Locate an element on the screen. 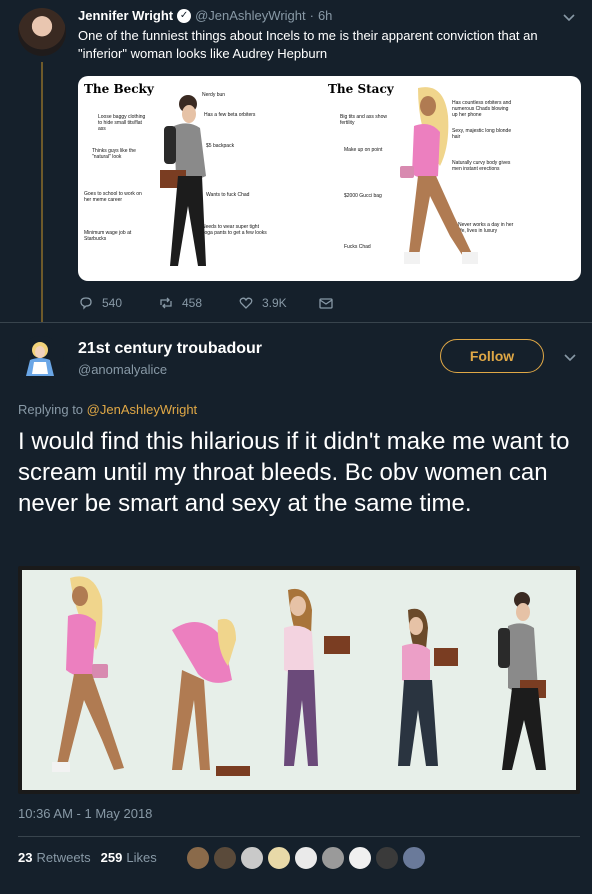 This screenshot has width=592, height=894. likes-label: Likes is located at coordinates (141, 857).